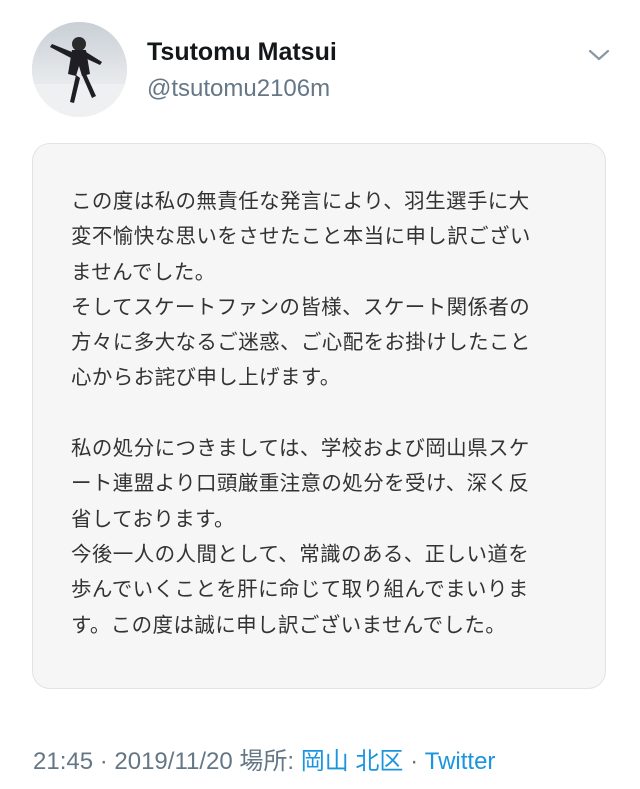 The image size is (640, 789). What do you see at coordinates (599, 55) in the screenshot?
I see `chevron-down-icon` at bounding box center [599, 55].